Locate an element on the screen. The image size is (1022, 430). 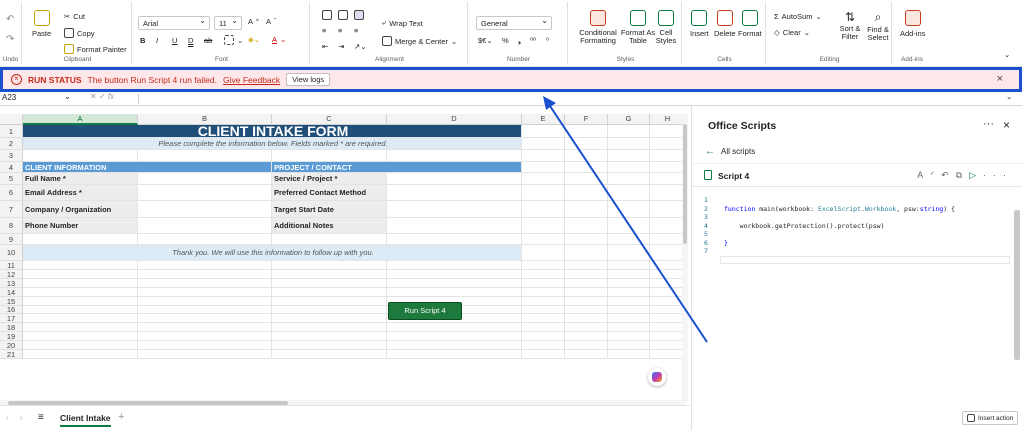
increase-indent-icon: ⇥ is located at coordinates (341, 46).